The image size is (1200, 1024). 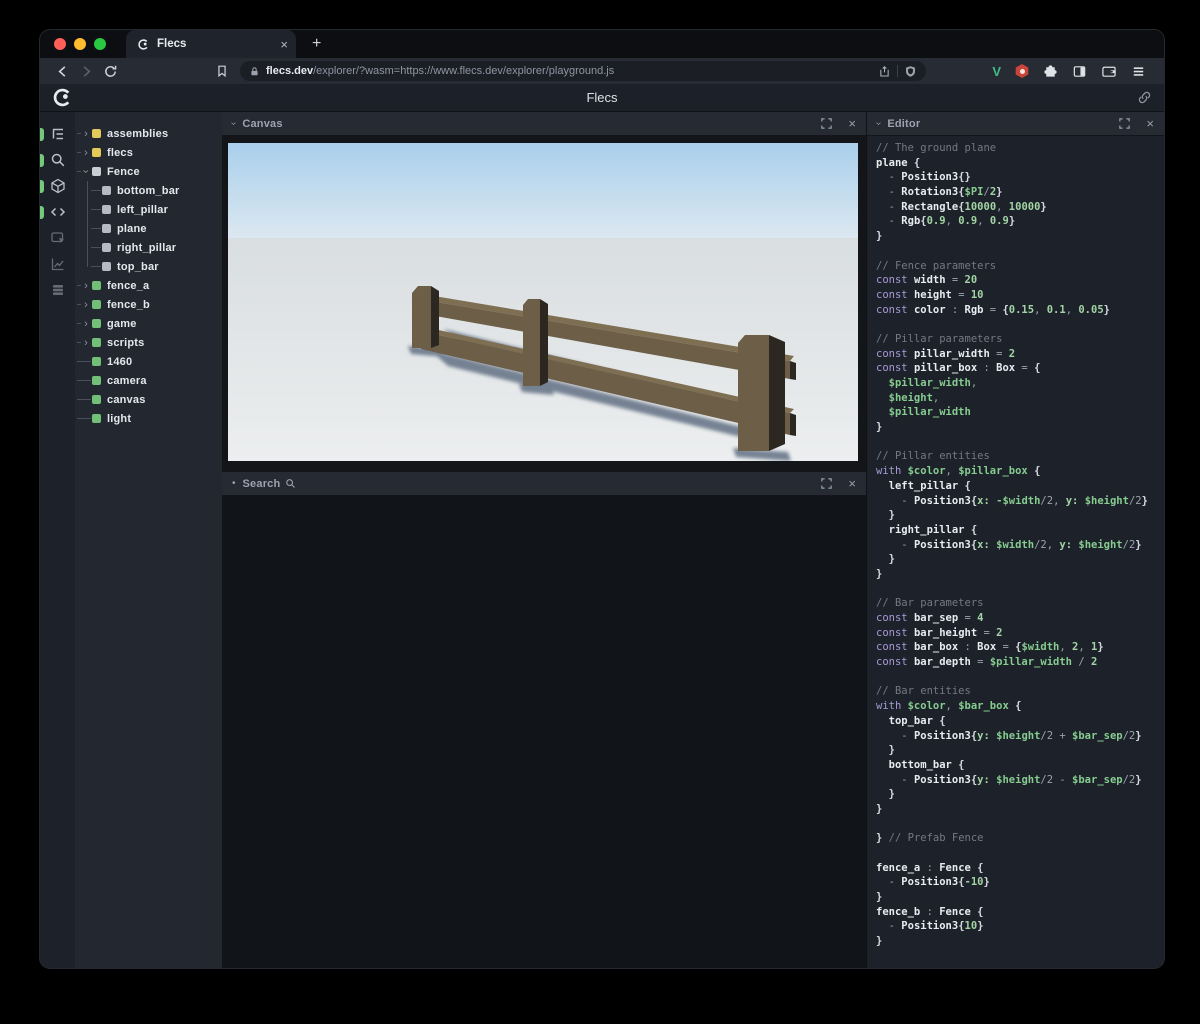 I want to click on tree-item-label: flecs, so click(x=120, y=152).